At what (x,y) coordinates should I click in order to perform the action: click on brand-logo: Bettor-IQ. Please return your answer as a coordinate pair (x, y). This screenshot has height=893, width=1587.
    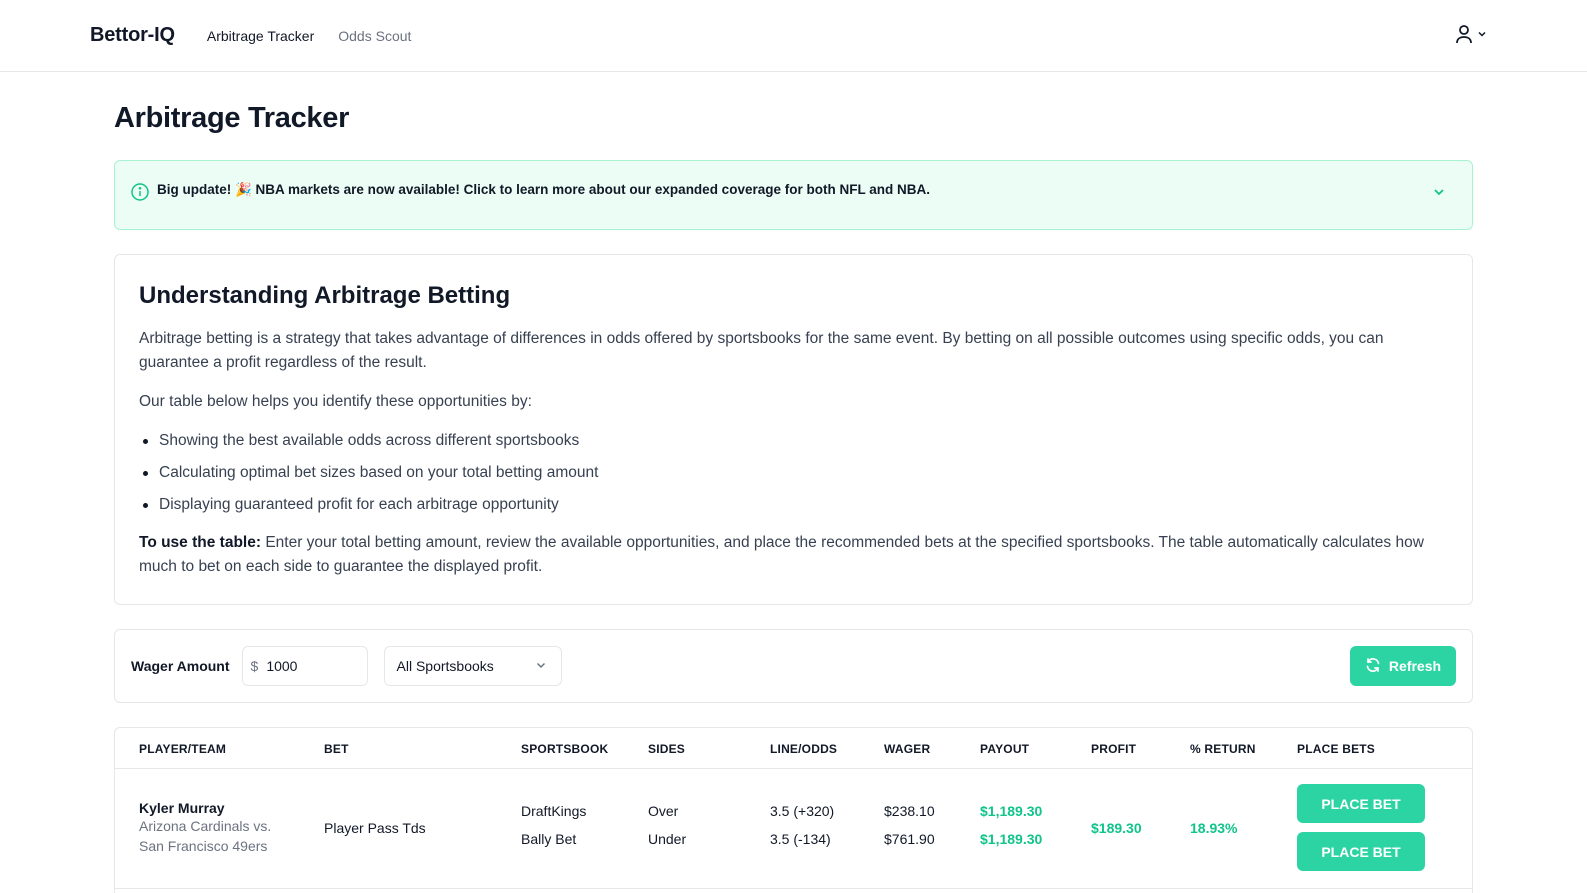
    Looking at the image, I should click on (132, 35).